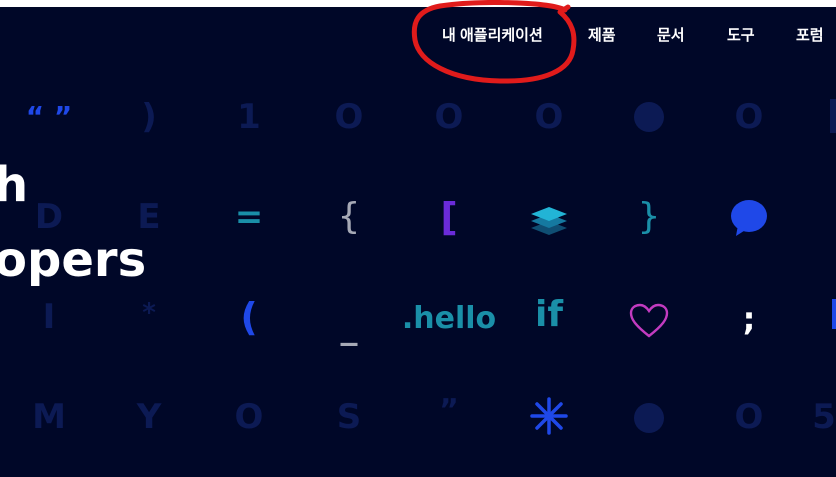 This screenshot has width=836, height=477. I want to click on five-symbol: 5, so click(824, 417).